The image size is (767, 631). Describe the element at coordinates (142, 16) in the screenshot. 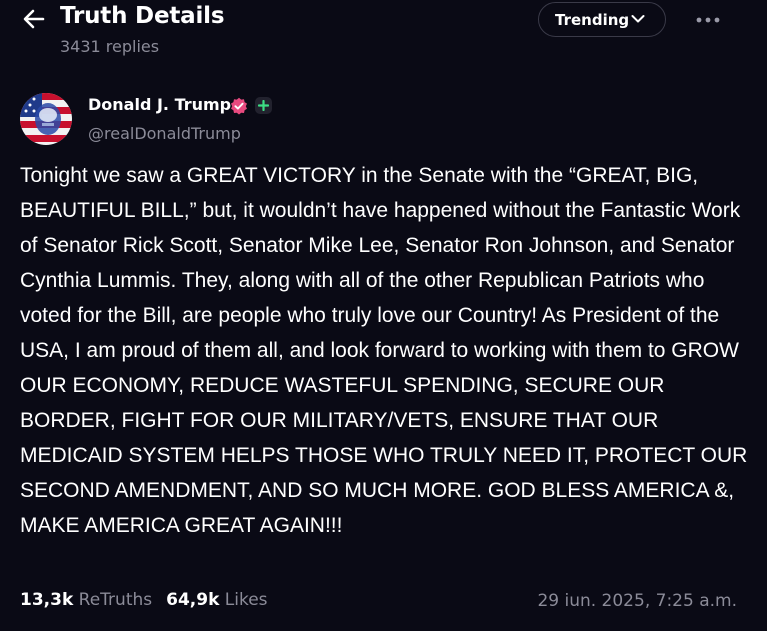

I see `page-title: Truth Details` at that location.